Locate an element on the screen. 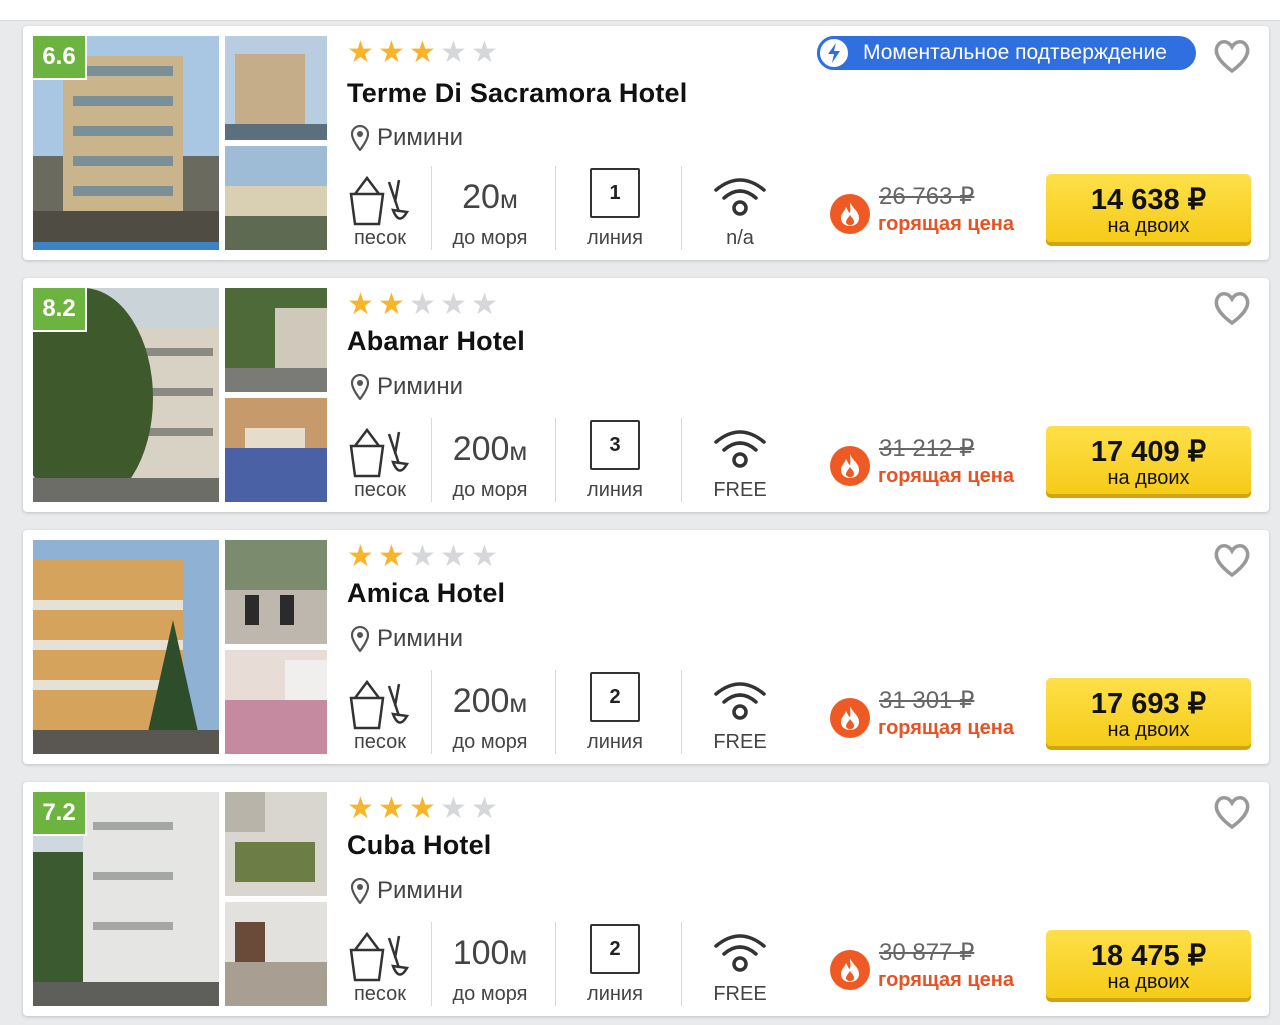 This screenshot has width=1280, height=1025. distance-to-sea: 20м до моря is located at coordinates (490, 213).